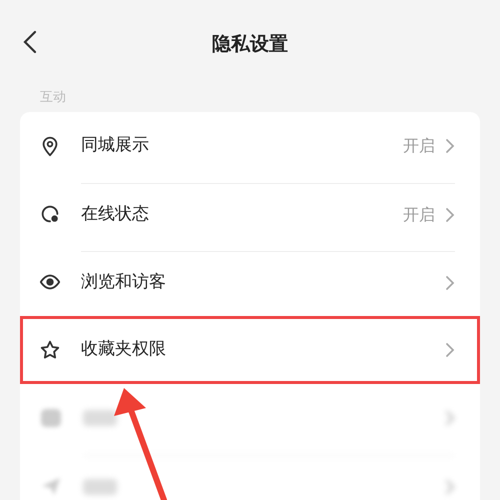  I want to click on row-label: 收藏夹权限, so click(124, 350).